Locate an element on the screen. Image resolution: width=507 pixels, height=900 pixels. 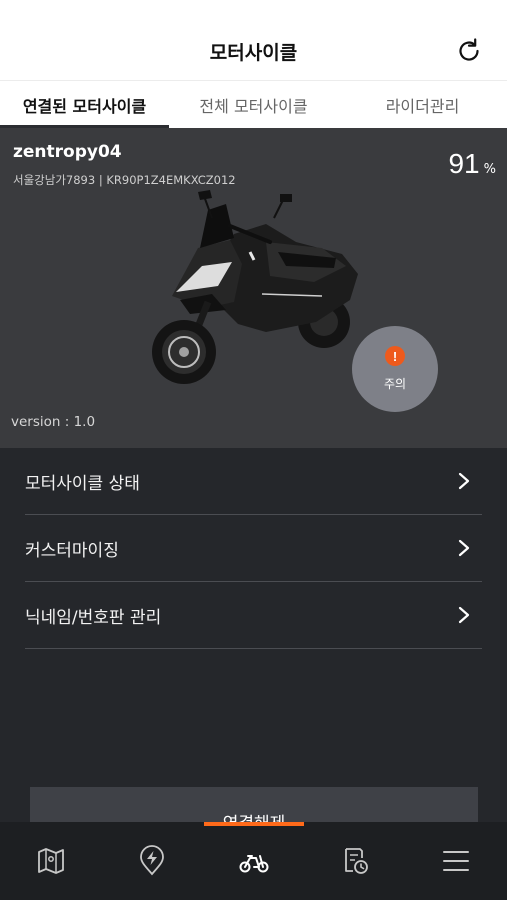
tab-connected-motorcycle: 연결된 모터사이클 is located at coordinates (84, 104).